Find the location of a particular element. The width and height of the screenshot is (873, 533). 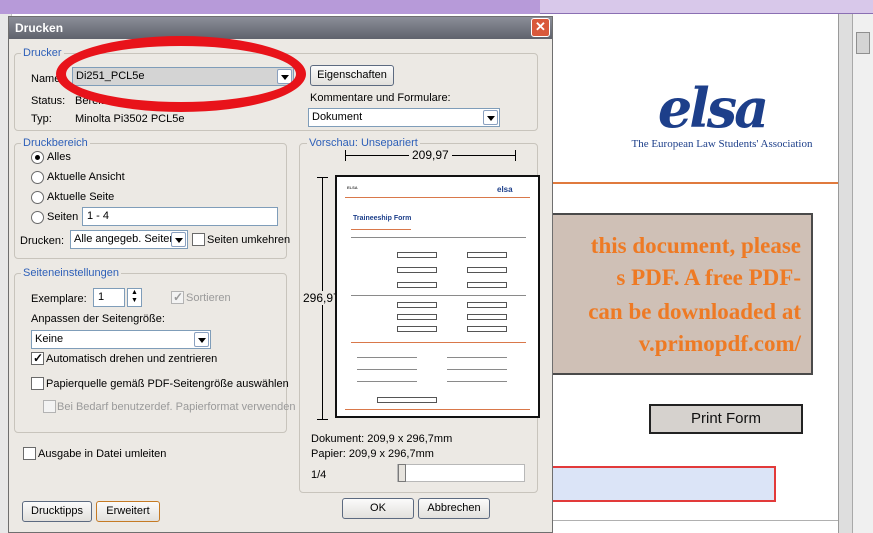

custom-paper-checkbox is located at coordinates (49, 406).